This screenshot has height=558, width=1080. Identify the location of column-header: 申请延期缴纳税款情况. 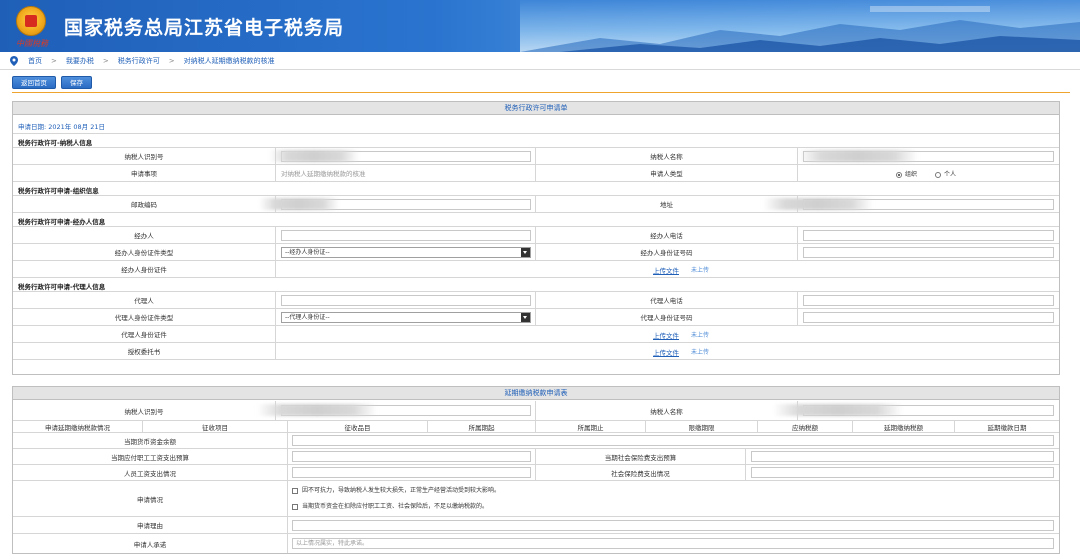
(78, 426).